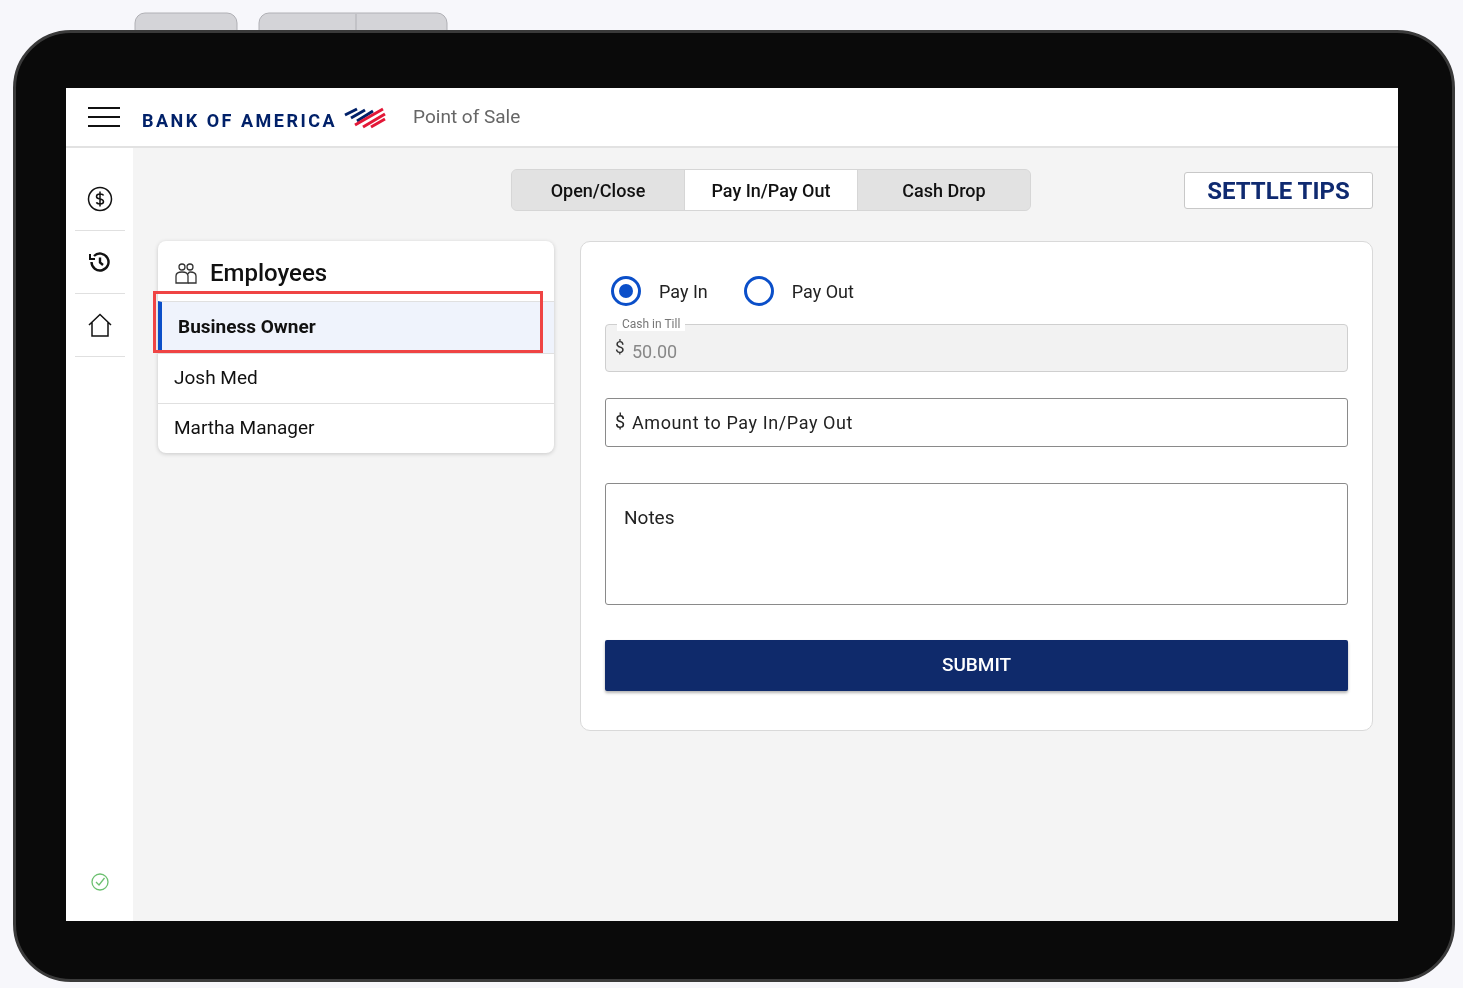 Image resolution: width=1463 pixels, height=988 pixels. Describe the element at coordinates (104, 117) in the screenshot. I see `menu-button` at that location.